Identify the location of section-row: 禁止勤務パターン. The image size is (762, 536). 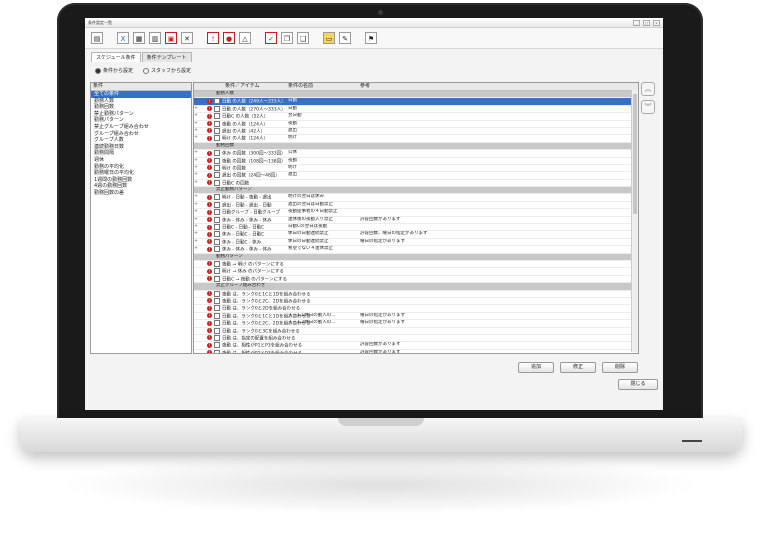
(416, 191).